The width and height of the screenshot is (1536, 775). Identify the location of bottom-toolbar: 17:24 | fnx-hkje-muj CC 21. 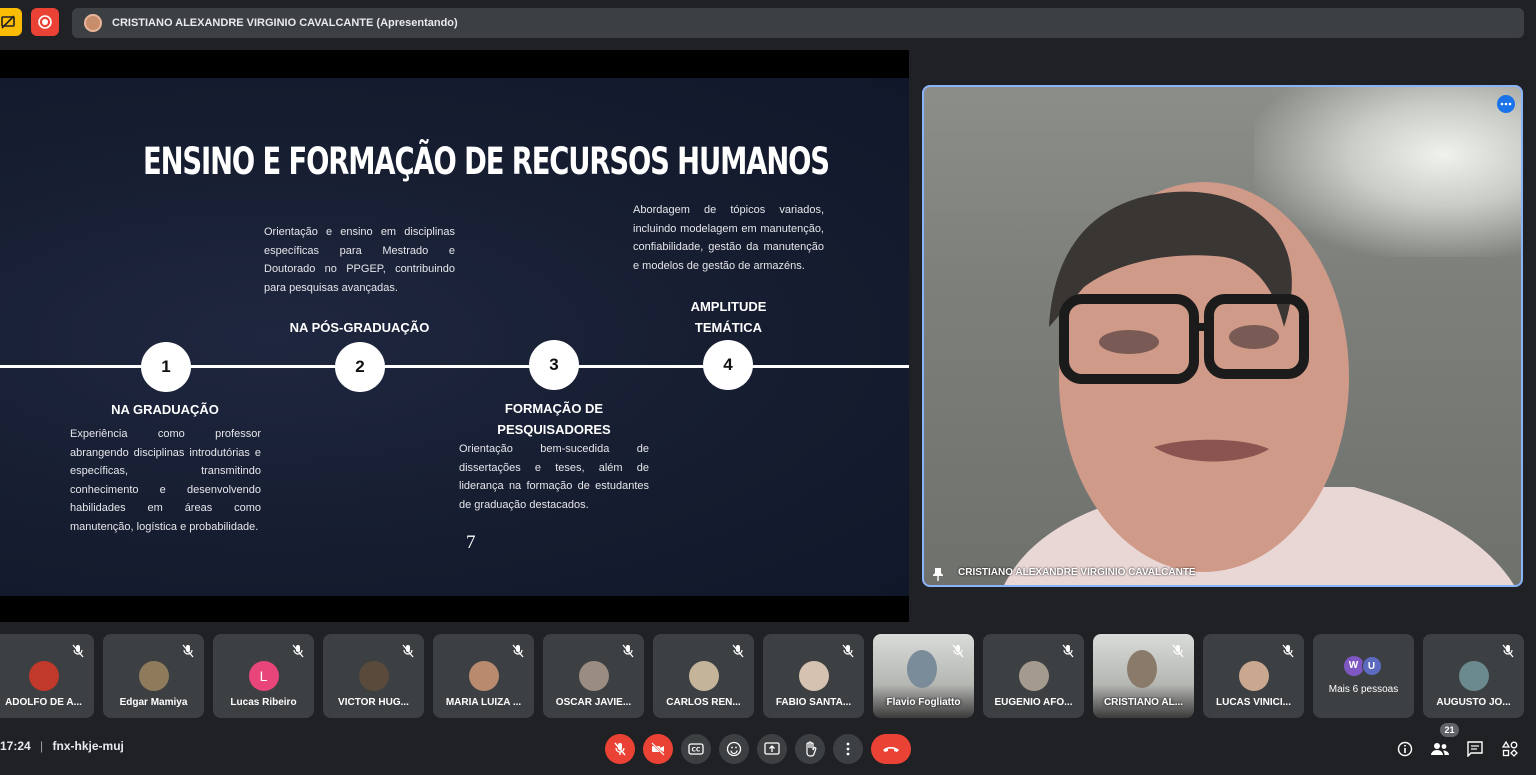
(768, 749).